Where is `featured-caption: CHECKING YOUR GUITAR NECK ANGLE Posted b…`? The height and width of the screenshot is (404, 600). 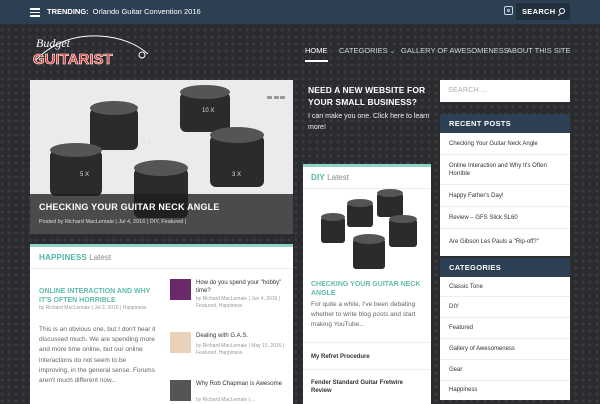 featured-caption: CHECKING YOUR GUITAR NECK ANGLE Posted b… is located at coordinates (161, 214).